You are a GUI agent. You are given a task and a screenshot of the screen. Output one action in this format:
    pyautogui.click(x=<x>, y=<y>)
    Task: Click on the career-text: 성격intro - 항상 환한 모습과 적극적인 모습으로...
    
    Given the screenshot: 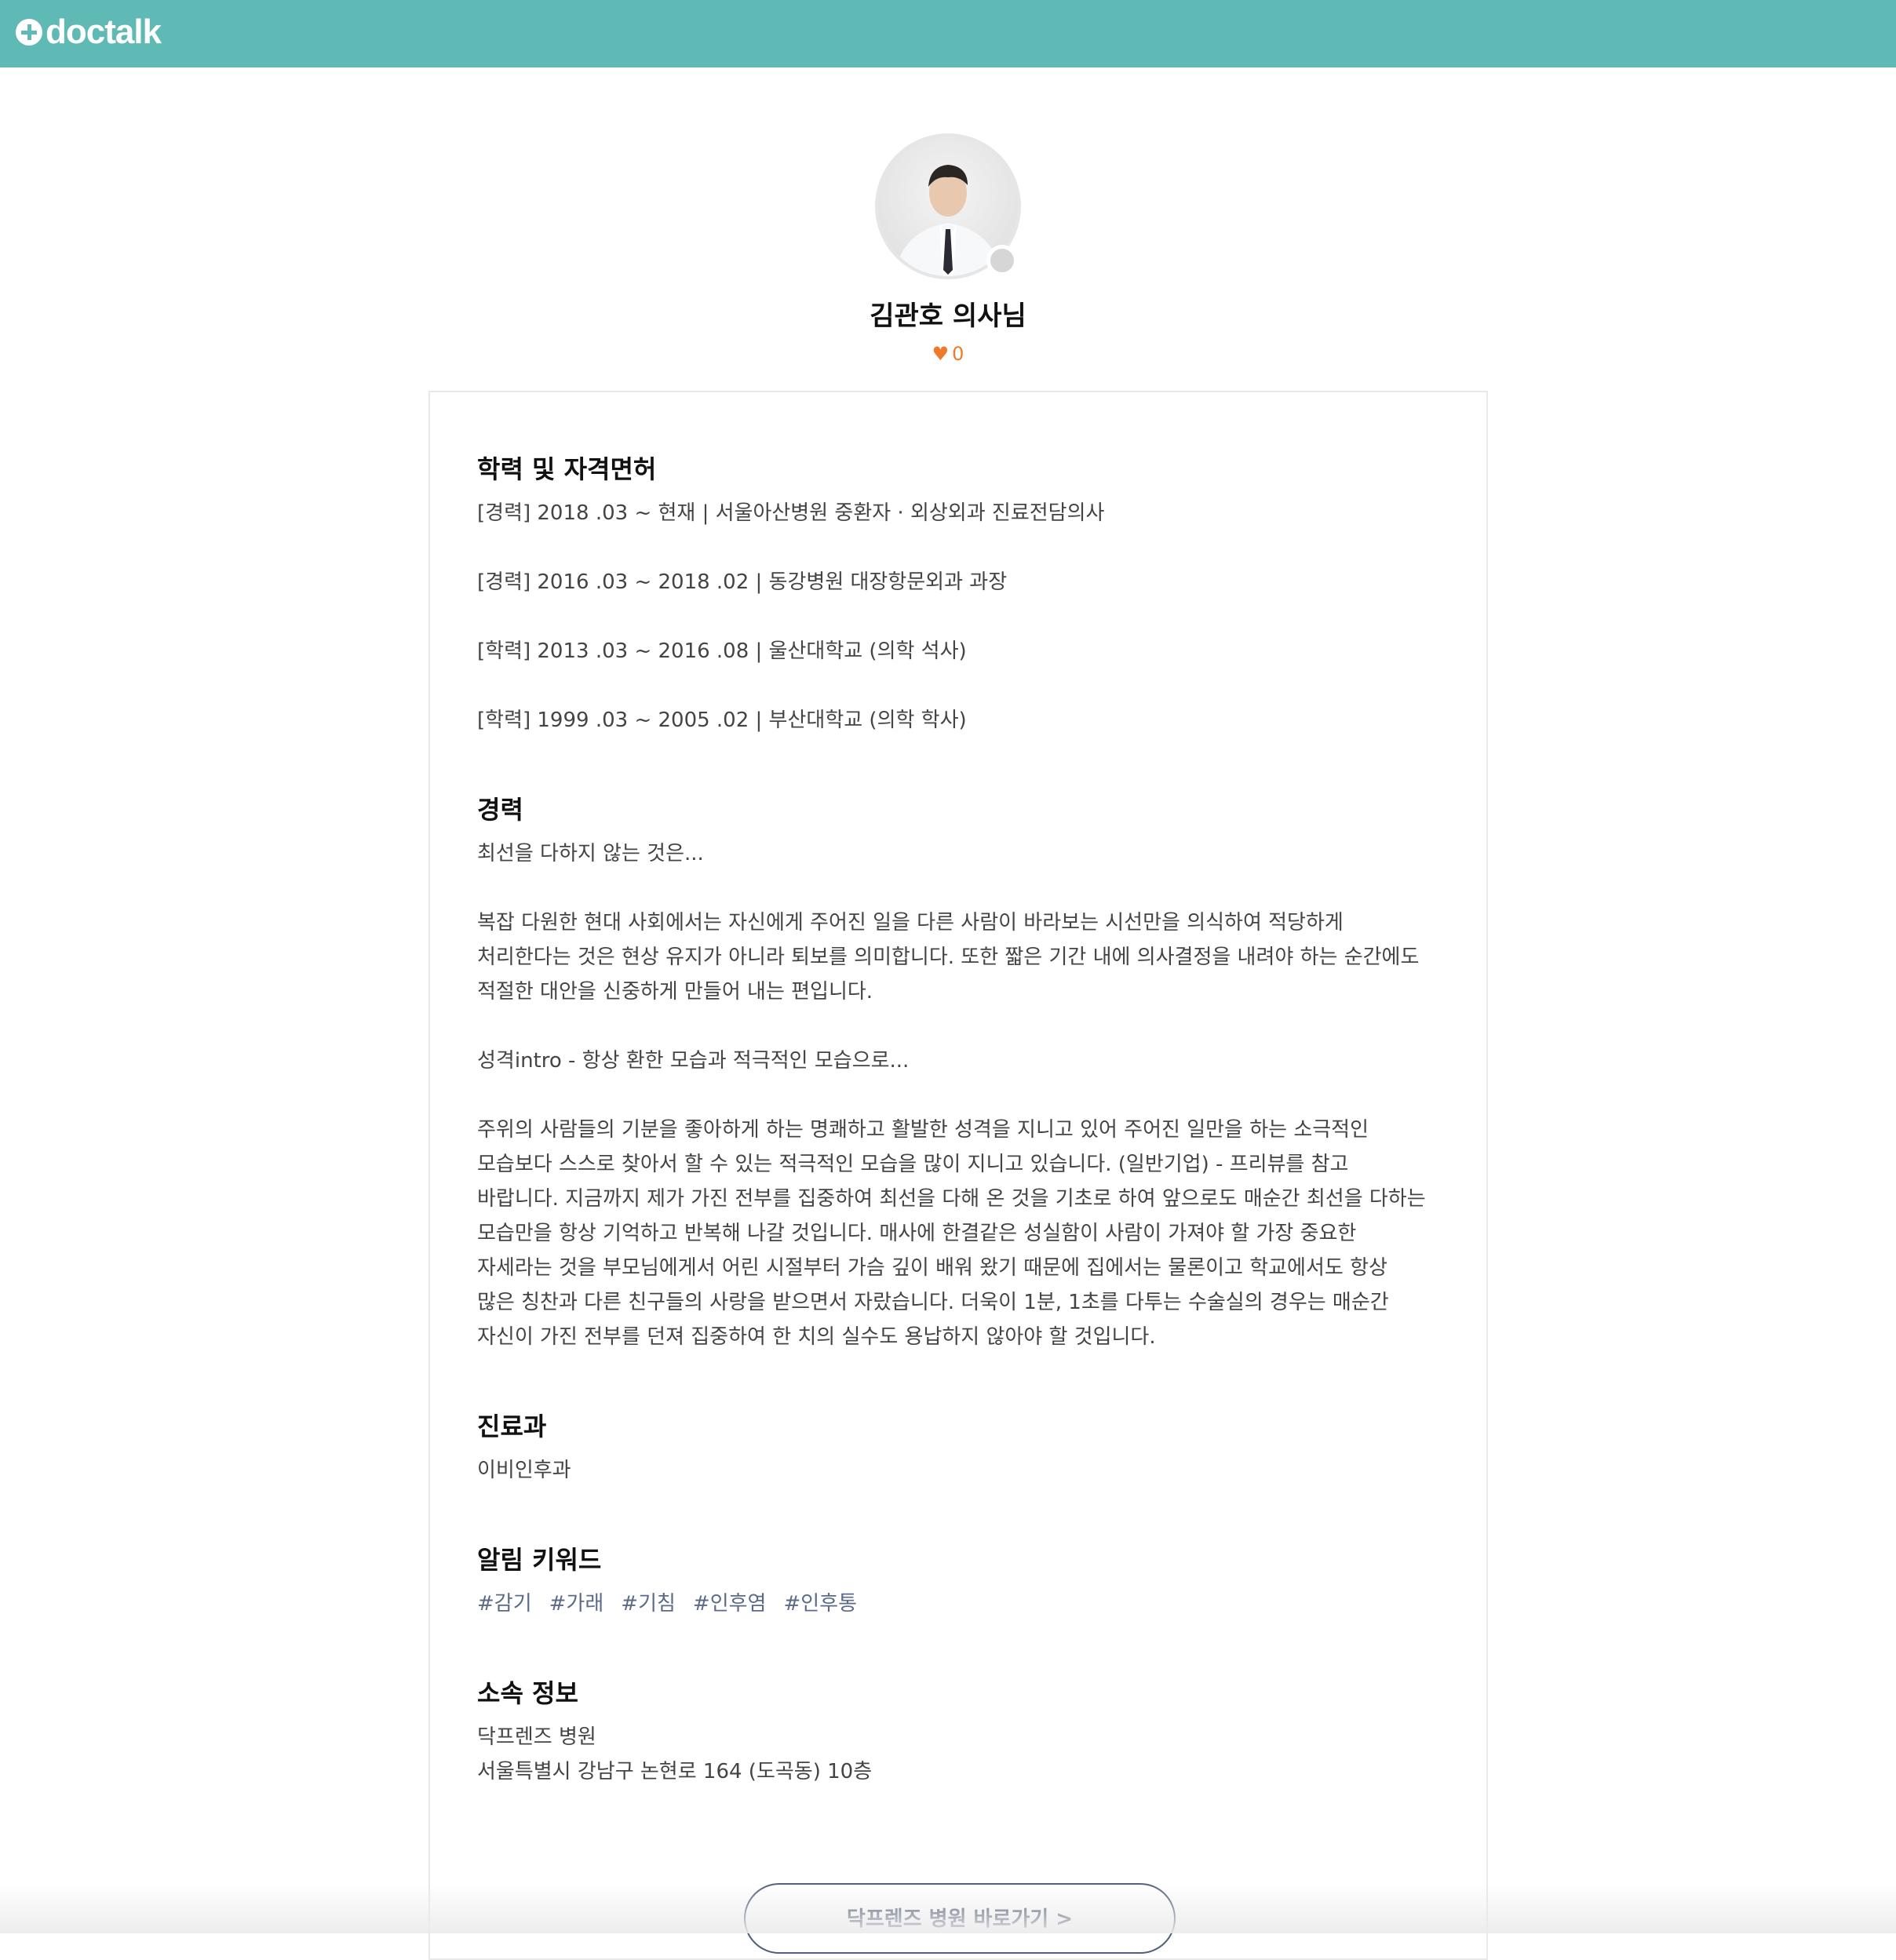 What is the action you would take?
    pyautogui.click(x=693, y=1061)
    